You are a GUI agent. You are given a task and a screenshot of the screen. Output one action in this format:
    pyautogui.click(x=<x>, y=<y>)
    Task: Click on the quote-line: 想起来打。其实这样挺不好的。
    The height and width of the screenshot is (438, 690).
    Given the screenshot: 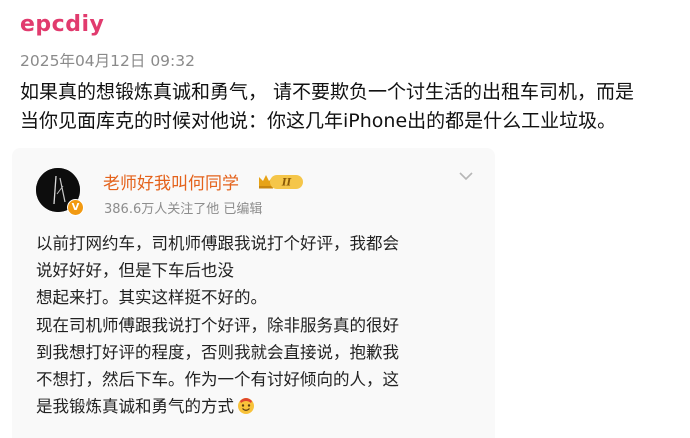 What is the action you would take?
    pyautogui.click(x=151, y=298)
    